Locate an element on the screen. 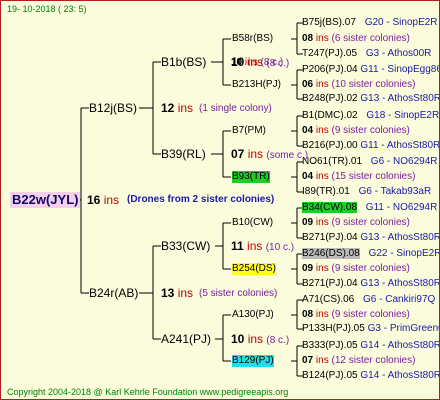 The width and height of the screenshot is (440, 400). gen1-ins-label-0: ins is located at coordinates (185, 108).